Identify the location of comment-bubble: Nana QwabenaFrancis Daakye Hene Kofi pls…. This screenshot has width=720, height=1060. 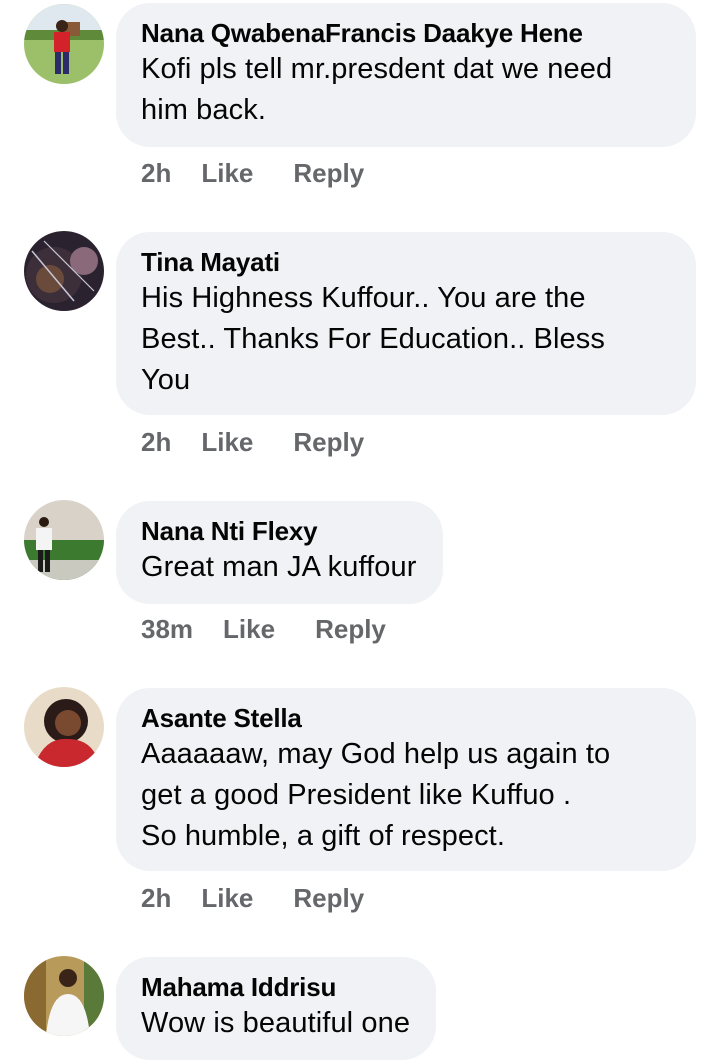
(406, 75).